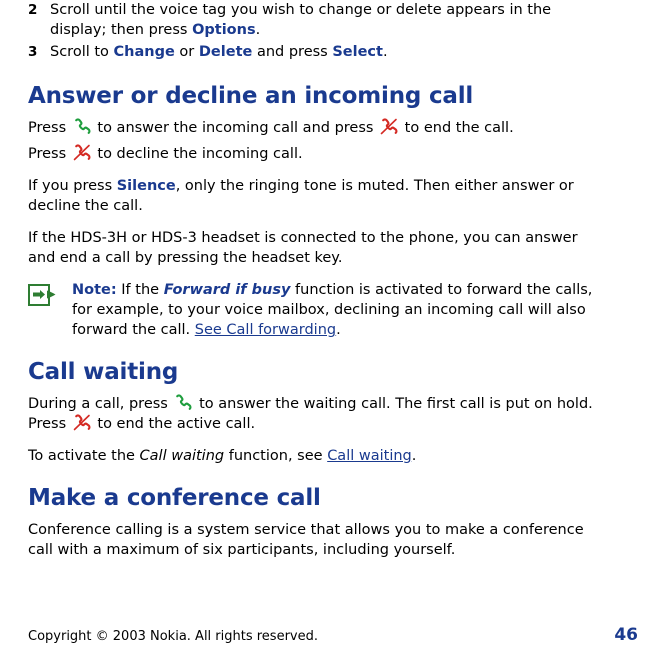 This screenshot has width=670, height=649. I want to click on step-text-post: ., so click(258, 30).